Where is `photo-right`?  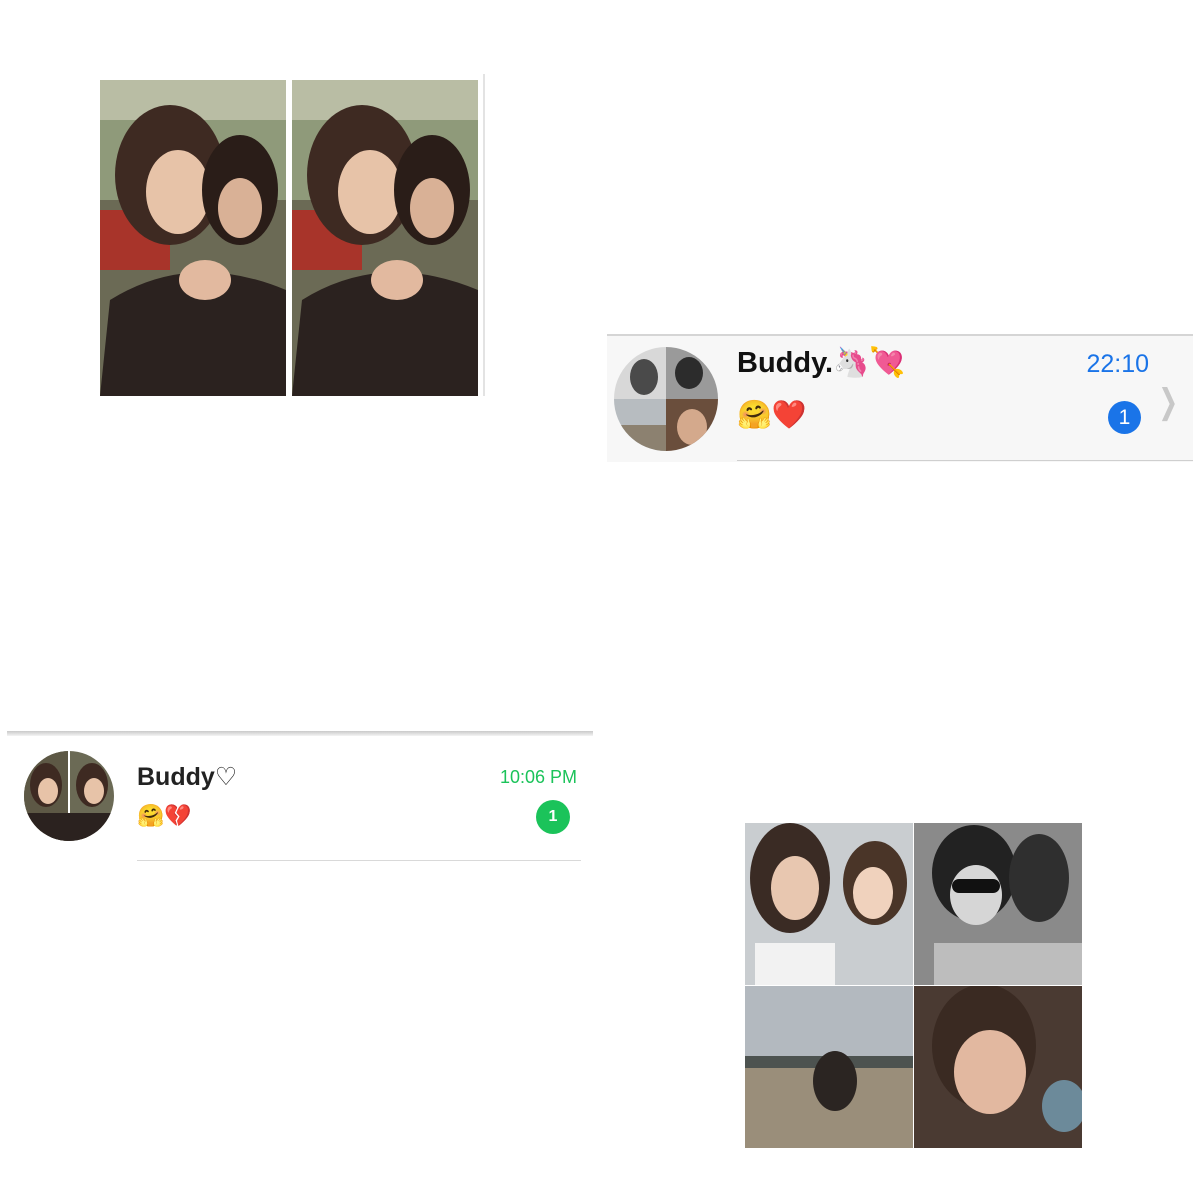
photo-right is located at coordinates (385, 238).